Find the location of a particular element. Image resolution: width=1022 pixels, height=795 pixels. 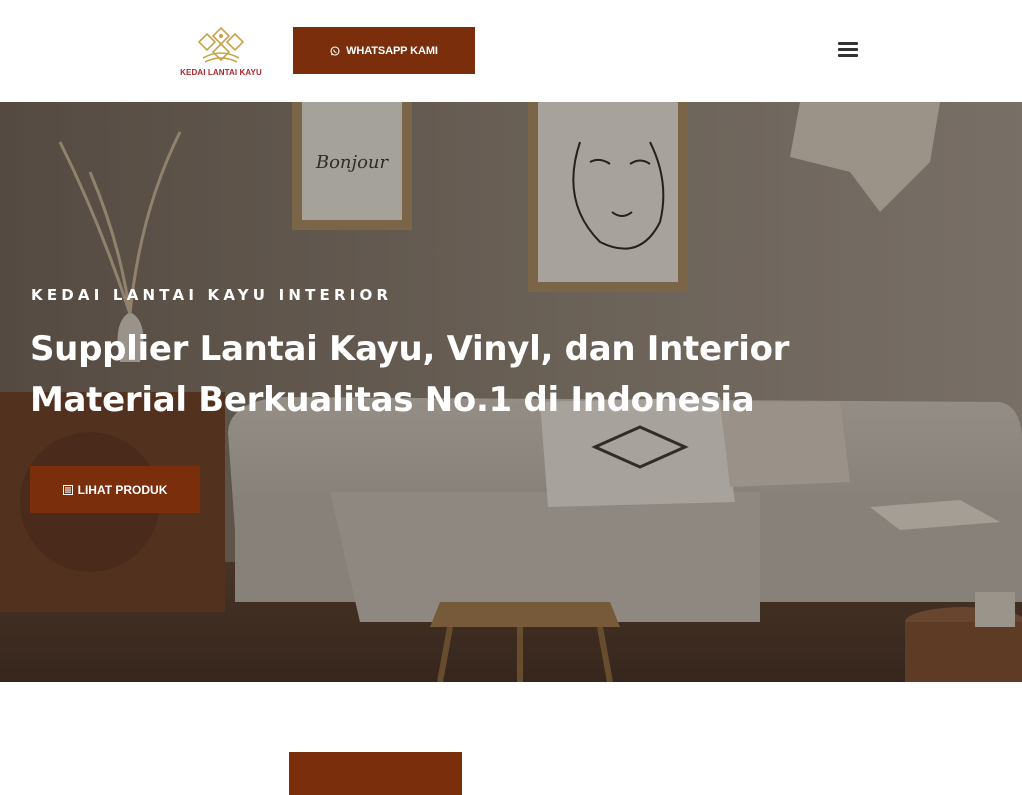

whatsapp-button: WHATSAPP KAMI is located at coordinates (384, 50).